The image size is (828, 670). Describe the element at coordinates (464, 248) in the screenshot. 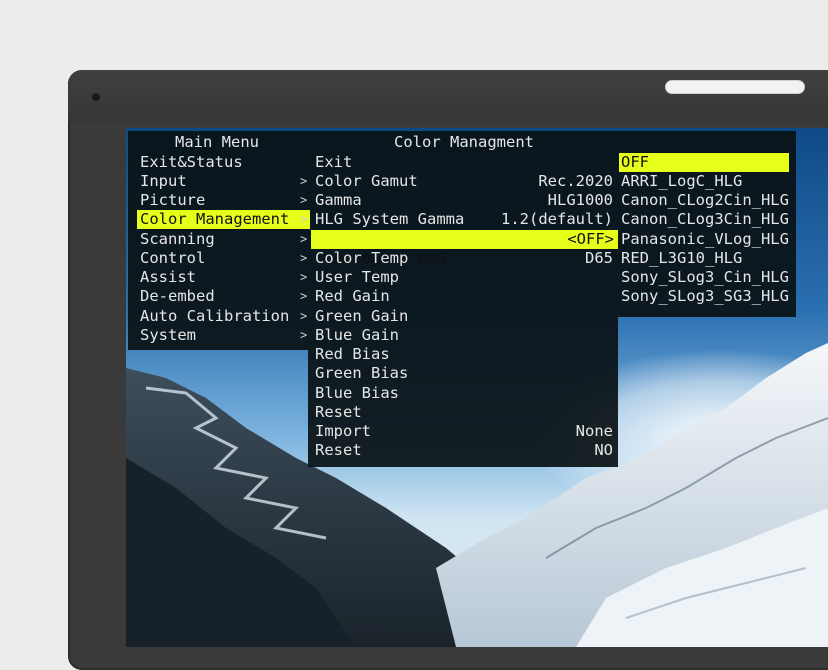

I see `color-item-delog-to-hlg: Delog to HLG <OFF>` at that location.